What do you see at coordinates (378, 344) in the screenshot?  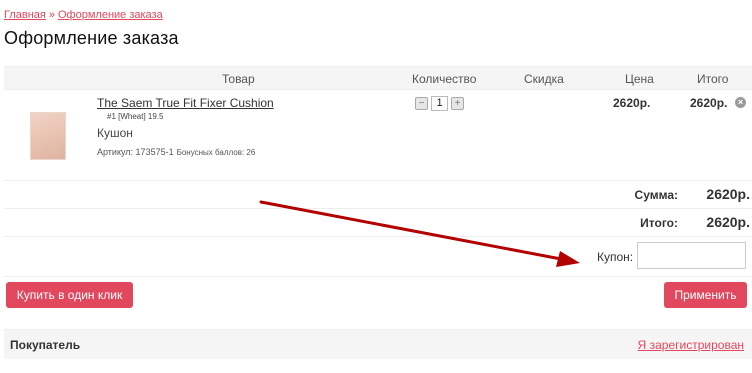 I see `buyer-section: Покупатель Я зарегистрирован` at bounding box center [378, 344].